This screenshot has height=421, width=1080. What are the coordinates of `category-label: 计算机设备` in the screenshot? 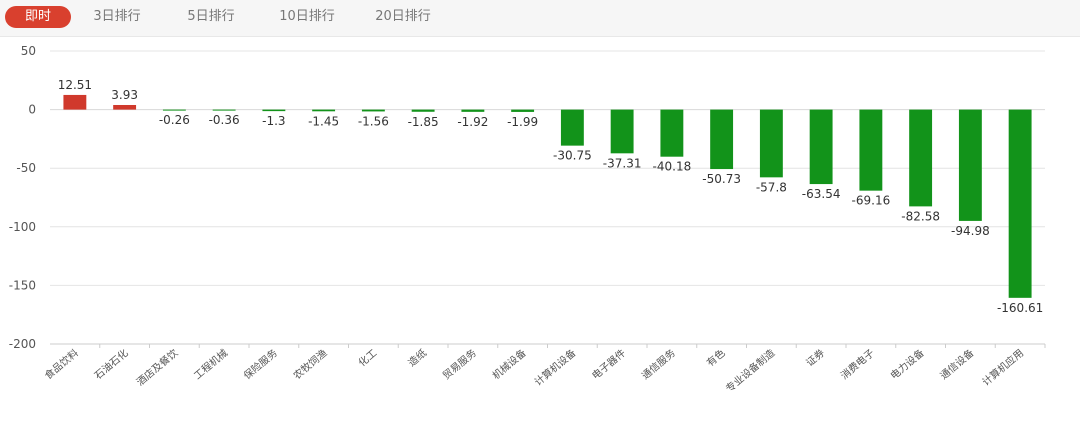 It's located at (555, 367).